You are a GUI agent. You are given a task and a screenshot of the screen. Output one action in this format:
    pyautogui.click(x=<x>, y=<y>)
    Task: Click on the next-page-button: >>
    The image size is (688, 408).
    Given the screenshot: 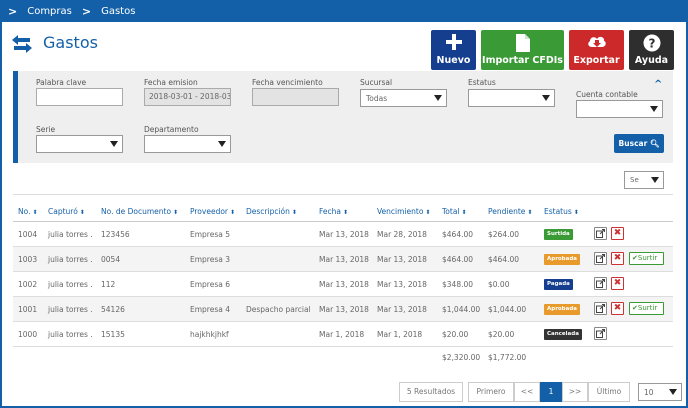 What is the action you would take?
    pyautogui.click(x=575, y=392)
    